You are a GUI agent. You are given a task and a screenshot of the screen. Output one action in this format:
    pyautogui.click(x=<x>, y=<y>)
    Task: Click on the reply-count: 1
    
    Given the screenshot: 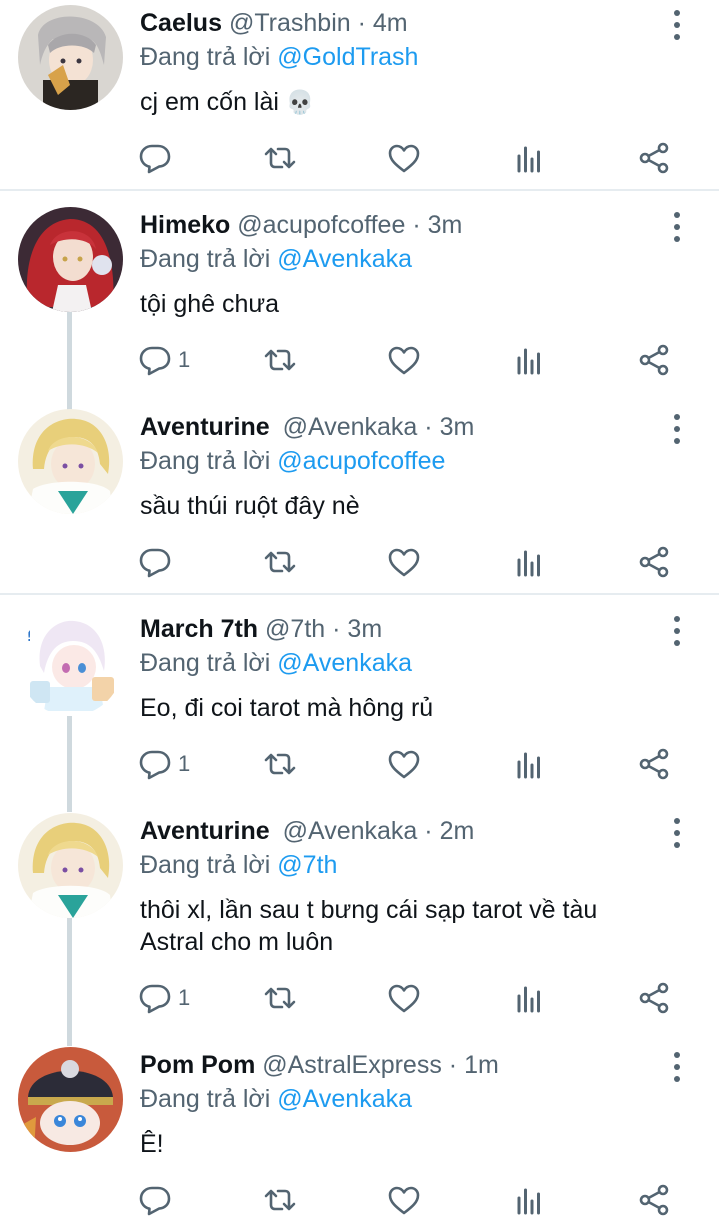 What is the action you would take?
    pyautogui.click(x=184, y=763)
    